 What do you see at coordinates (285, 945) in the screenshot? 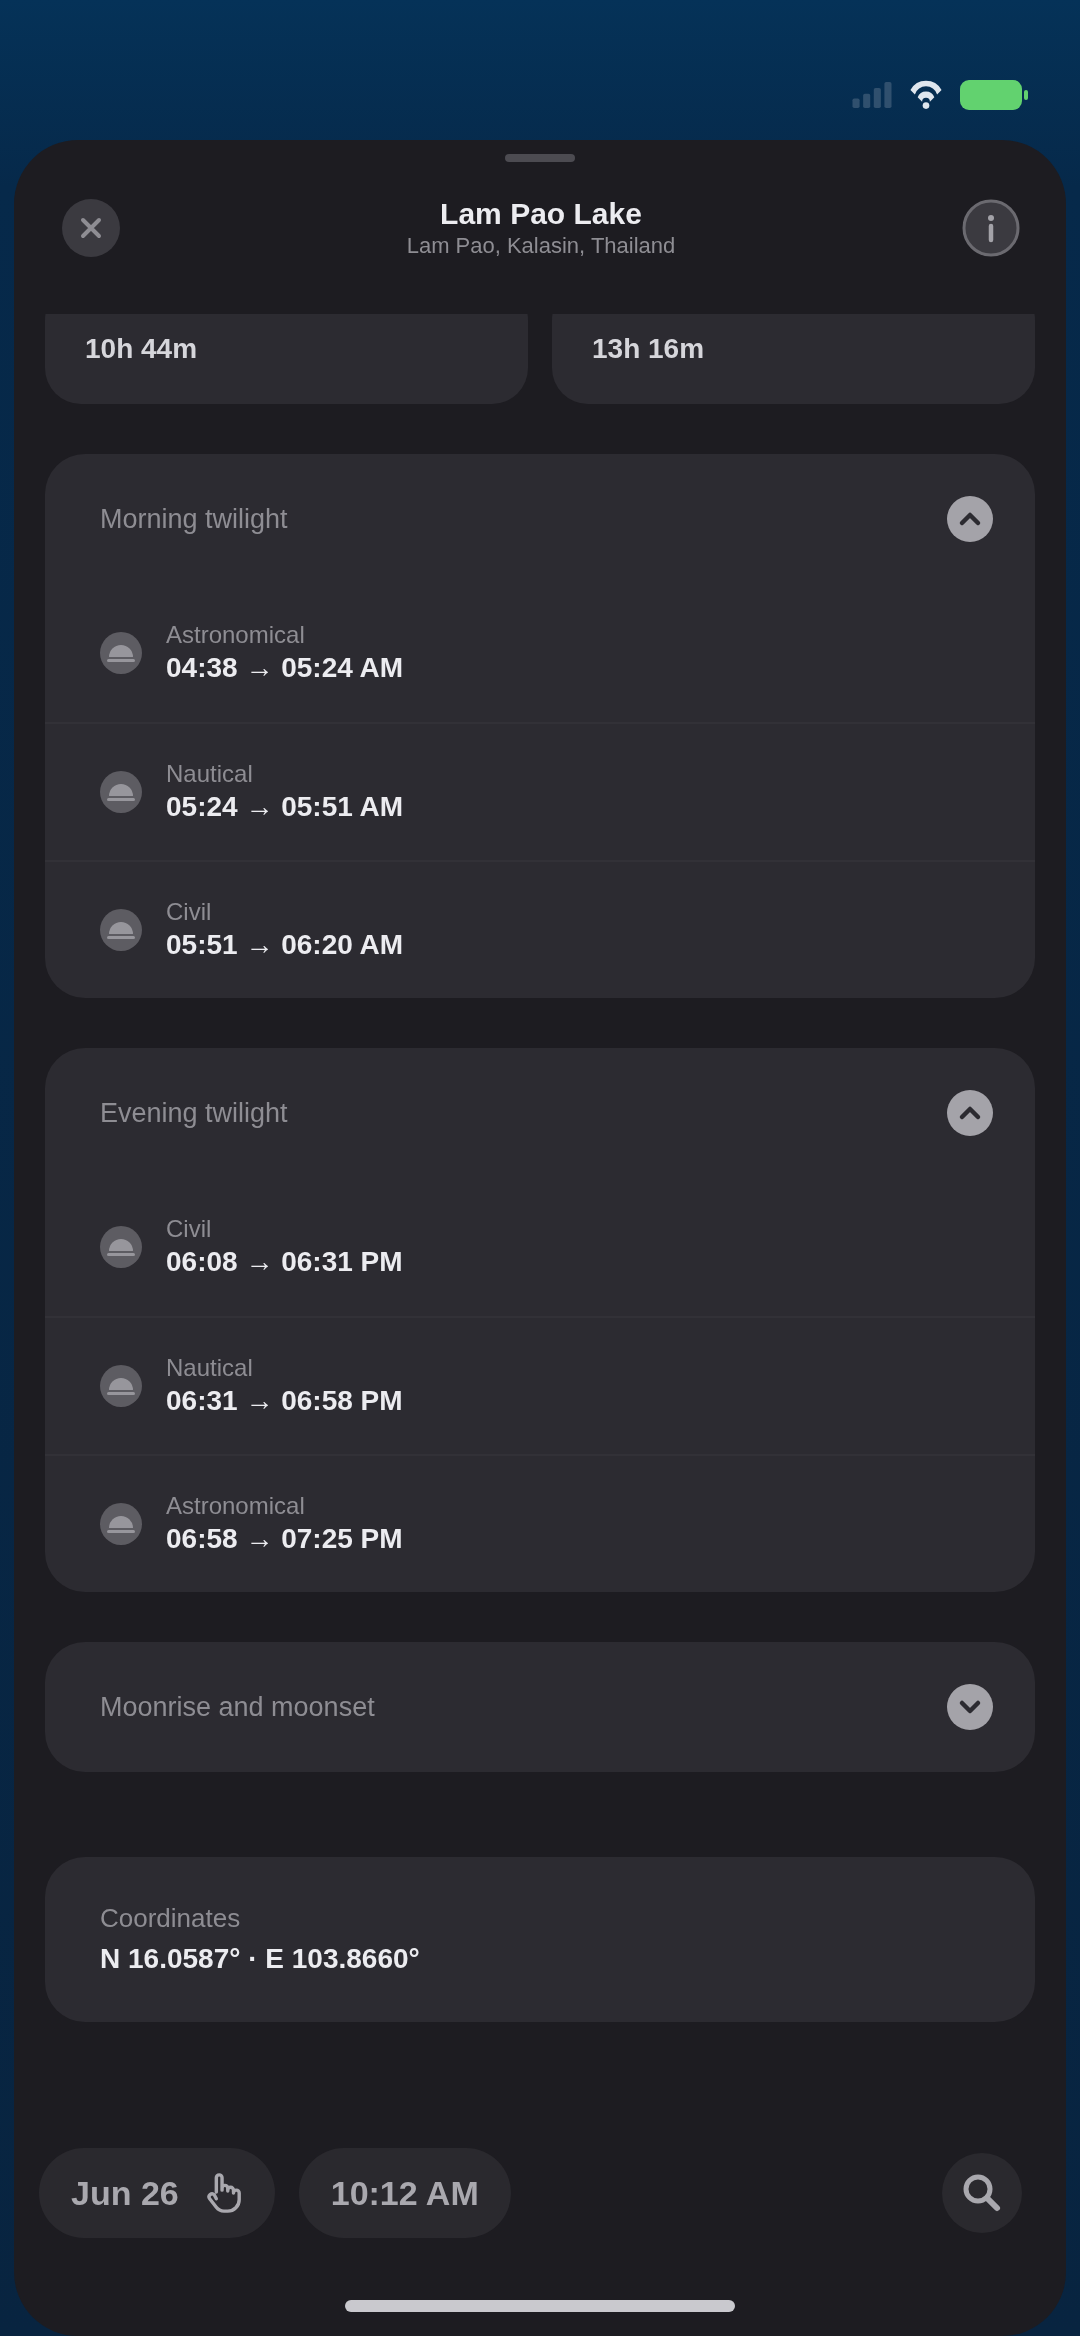
I see `twilight-time: 05:51 → 06:20 AM` at bounding box center [285, 945].